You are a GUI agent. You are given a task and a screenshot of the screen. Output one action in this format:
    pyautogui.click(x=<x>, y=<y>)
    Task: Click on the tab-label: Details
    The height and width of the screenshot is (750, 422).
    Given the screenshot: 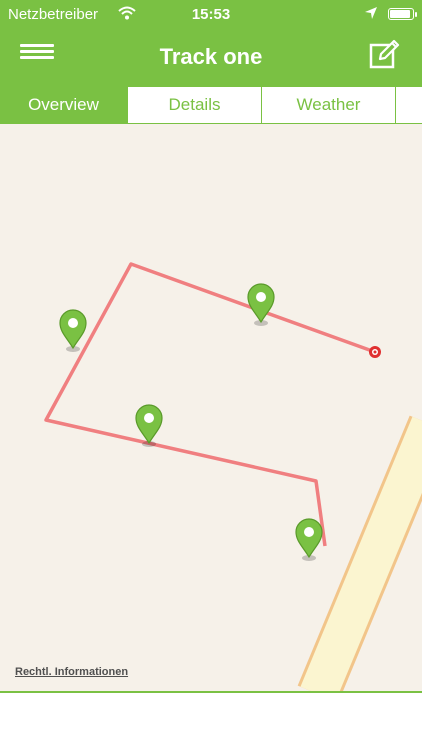 What is the action you would take?
    pyautogui.click(x=194, y=104)
    